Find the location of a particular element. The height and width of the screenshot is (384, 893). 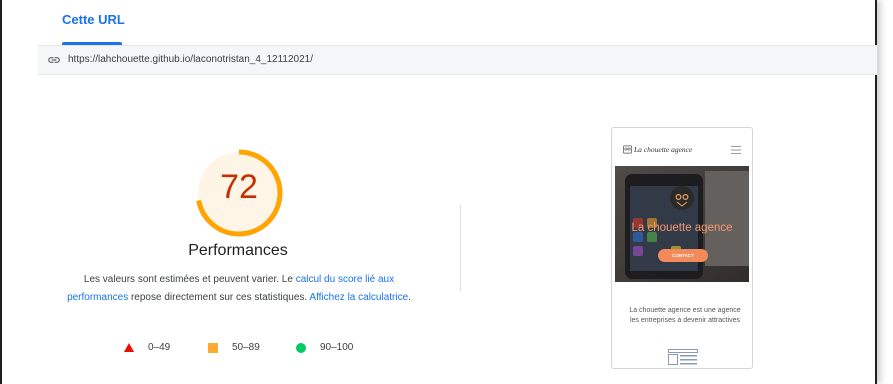

performance-title: Performances is located at coordinates (238, 250).